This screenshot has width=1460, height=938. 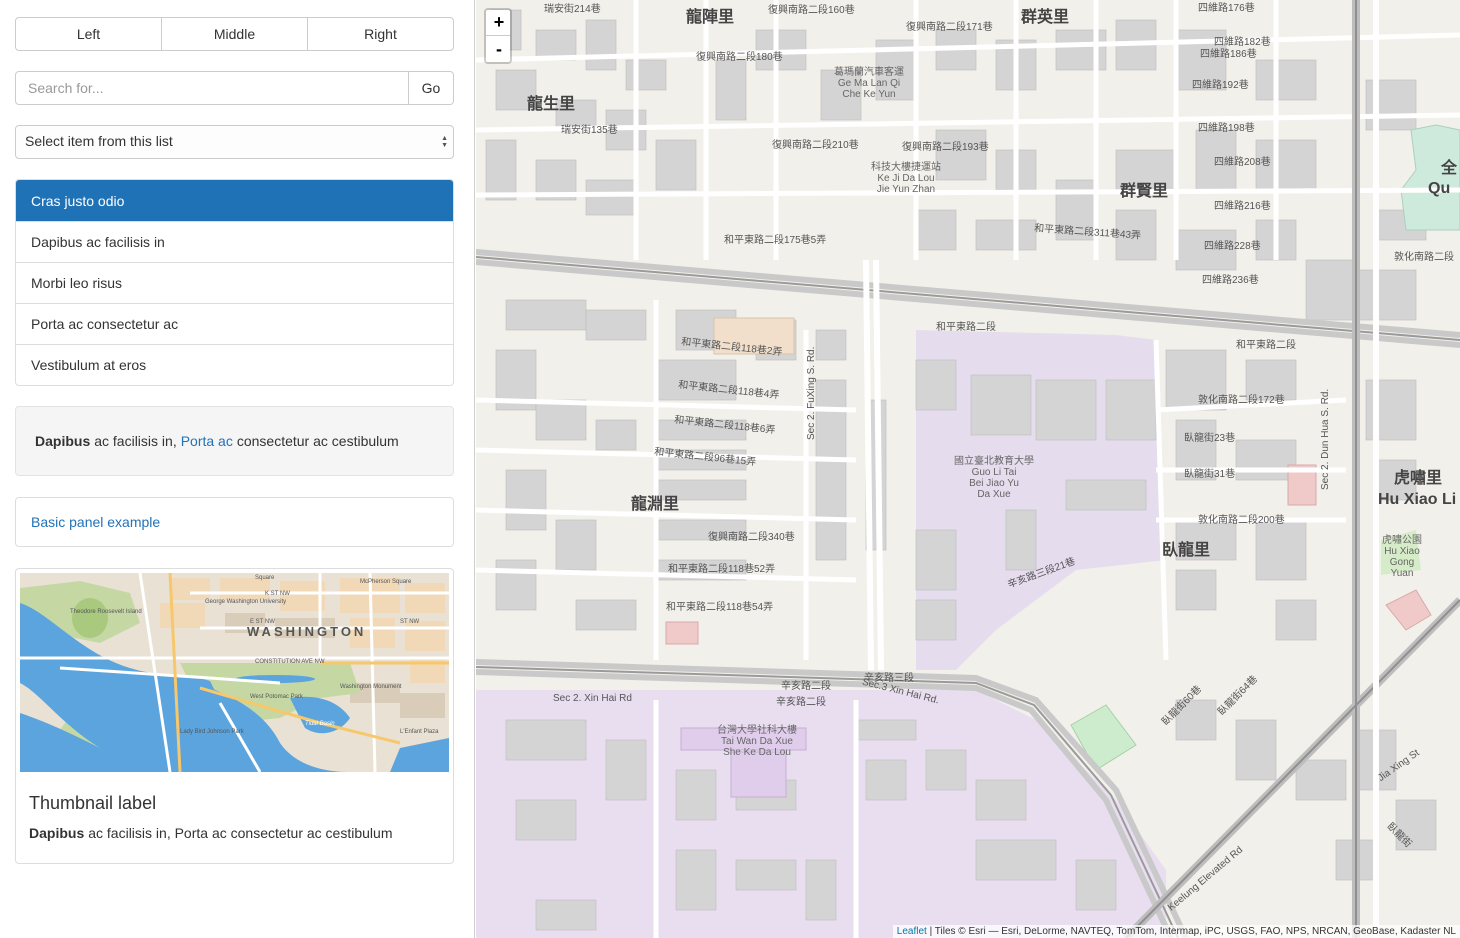 I want to click on basic-panel: Basic panel example, so click(x=234, y=522).